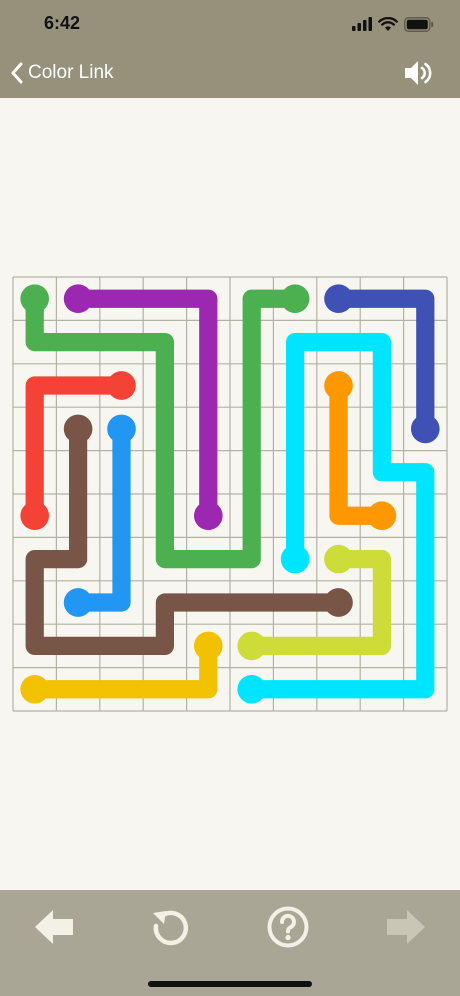  I want to click on flow-endpoint-yellow-end, so click(208, 646).